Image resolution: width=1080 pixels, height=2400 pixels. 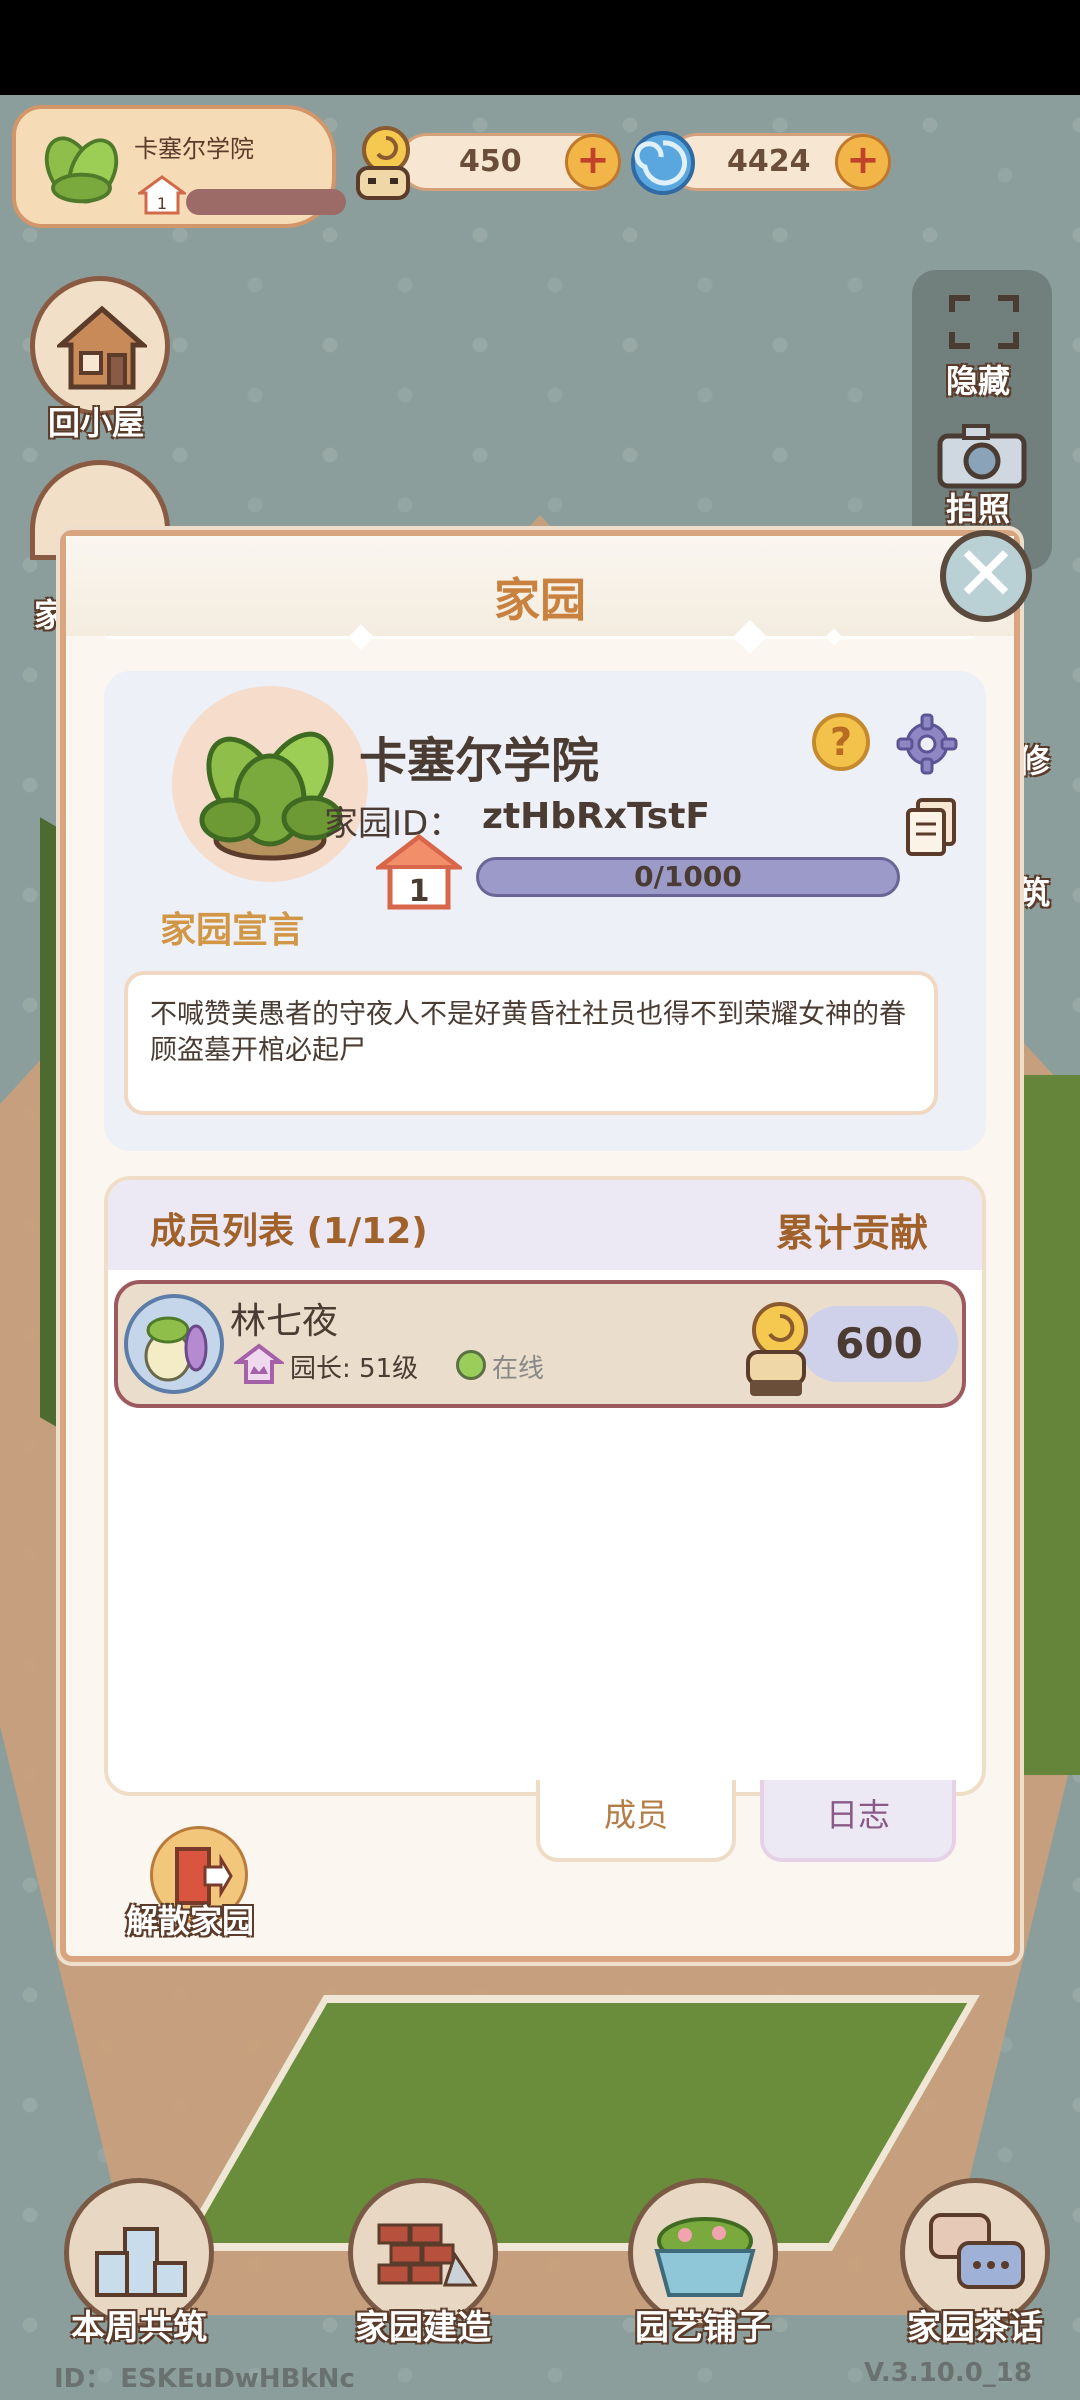 What do you see at coordinates (531, 1043) in the screenshot?
I see `declaration-text: 不喊赞美愚者的守夜人不是好黄昏社社员也得不到荣耀女神的眷顾盗墓开棺必起尸` at bounding box center [531, 1043].